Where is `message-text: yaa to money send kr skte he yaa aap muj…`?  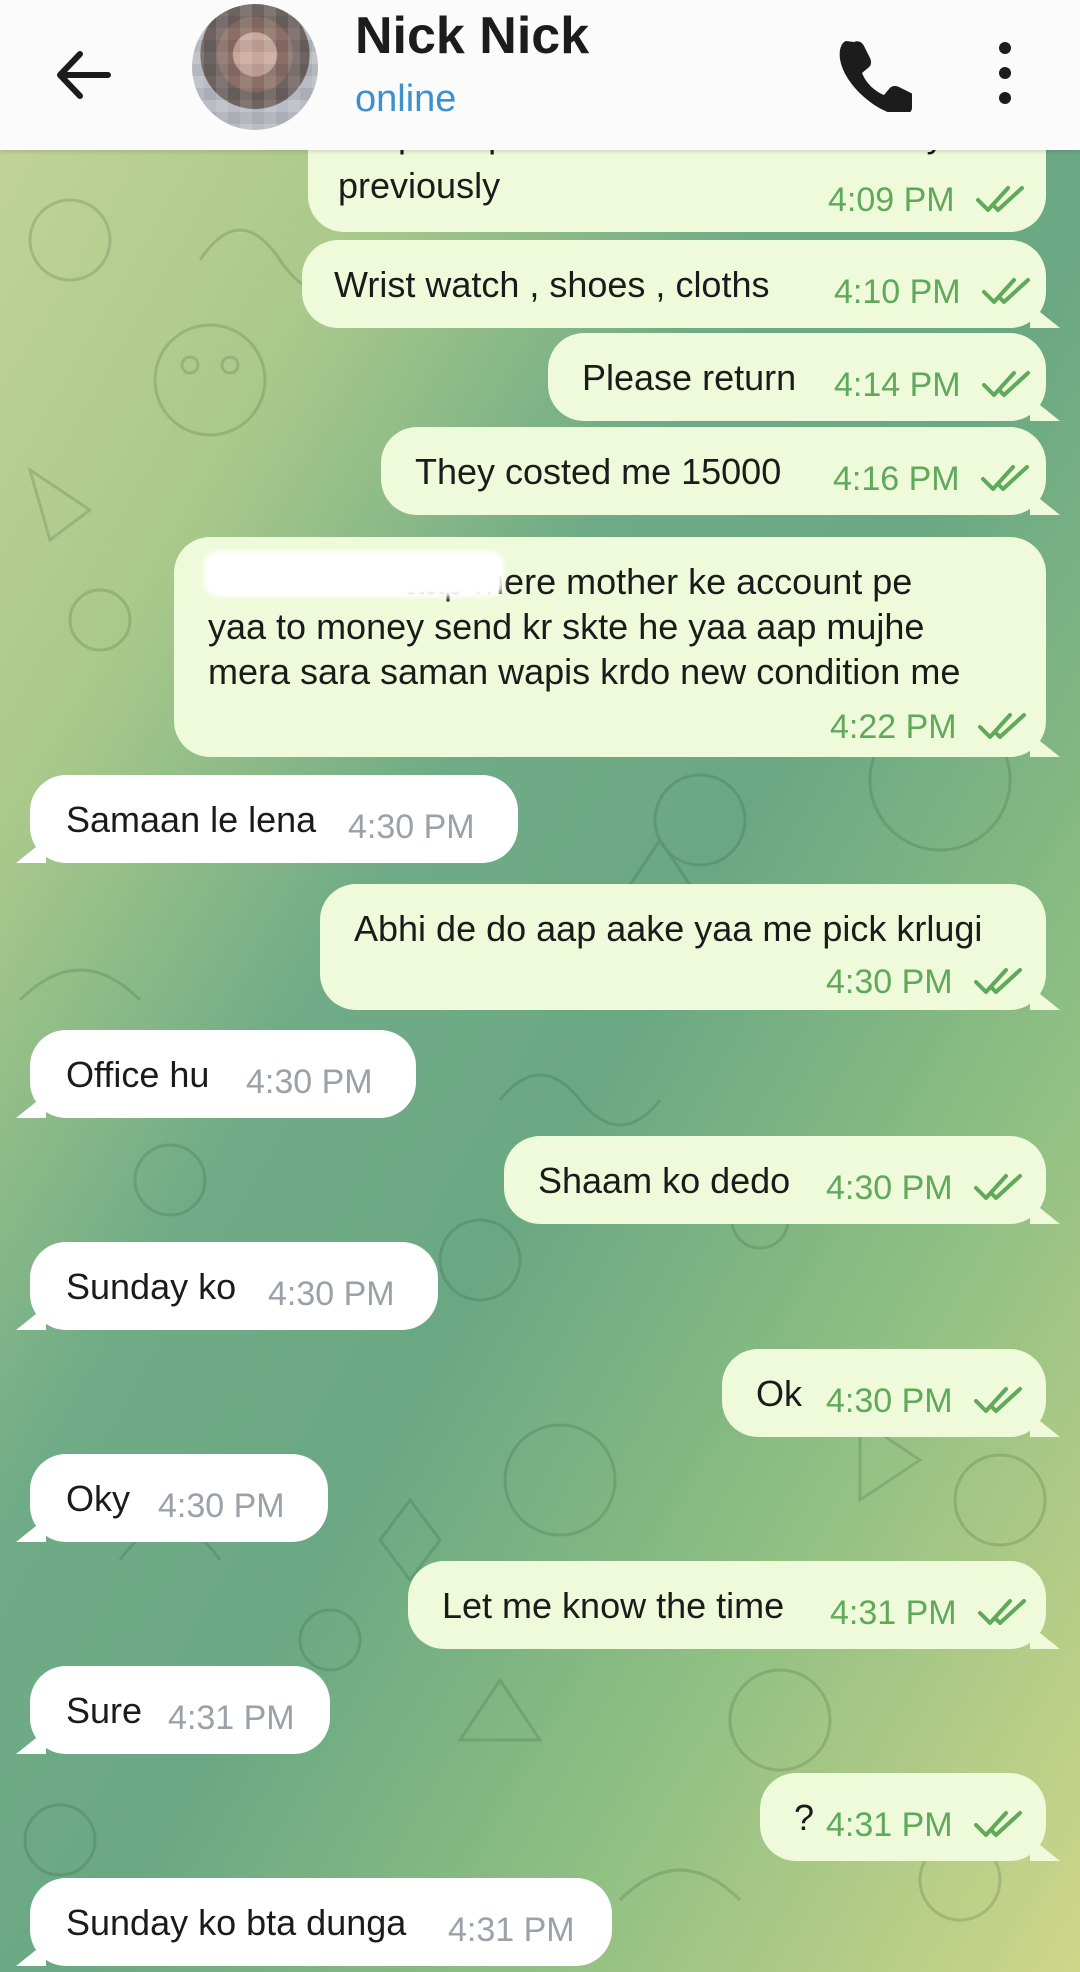
message-text: yaa to money send kr skte he yaa aap muj… is located at coordinates (566, 626).